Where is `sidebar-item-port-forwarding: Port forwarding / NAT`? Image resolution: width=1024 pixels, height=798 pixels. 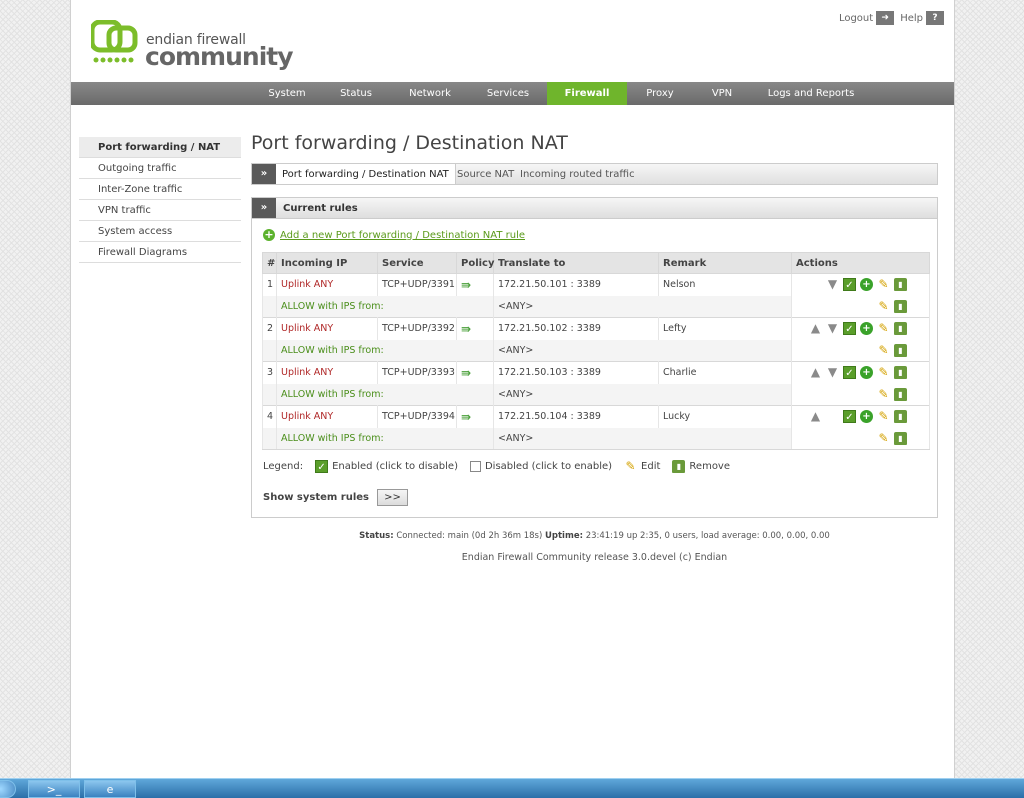 sidebar-item-port-forwarding: Port forwarding / NAT is located at coordinates (160, 147).